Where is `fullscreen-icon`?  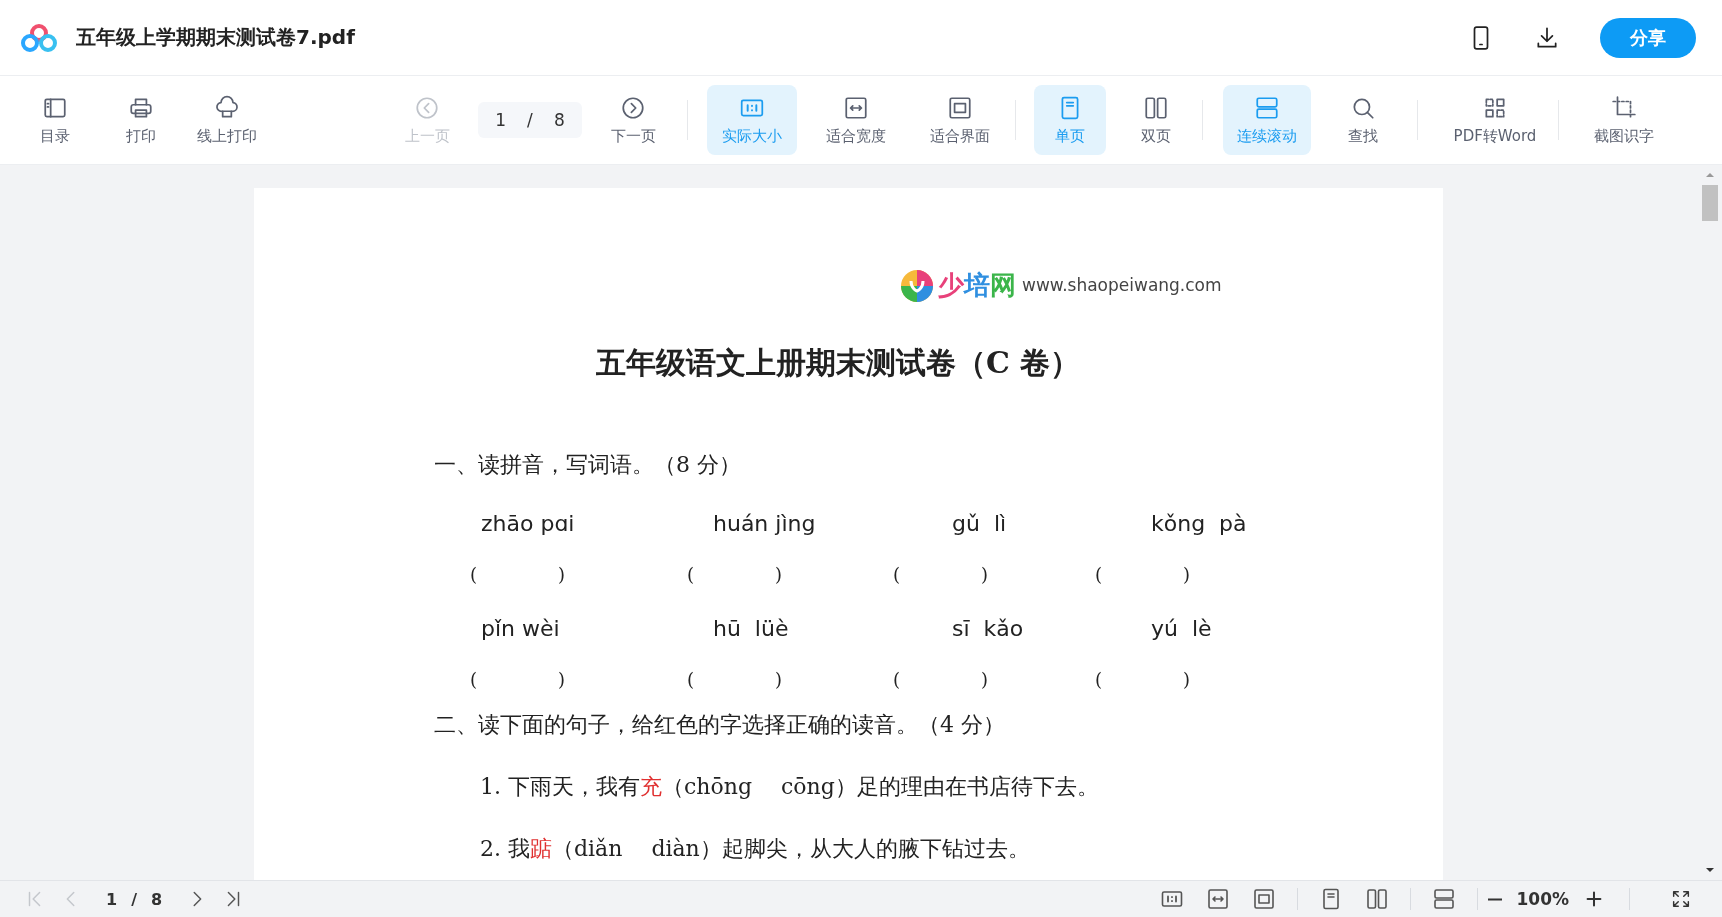 fullscreen-icon is located at coordinates (1681, 899).